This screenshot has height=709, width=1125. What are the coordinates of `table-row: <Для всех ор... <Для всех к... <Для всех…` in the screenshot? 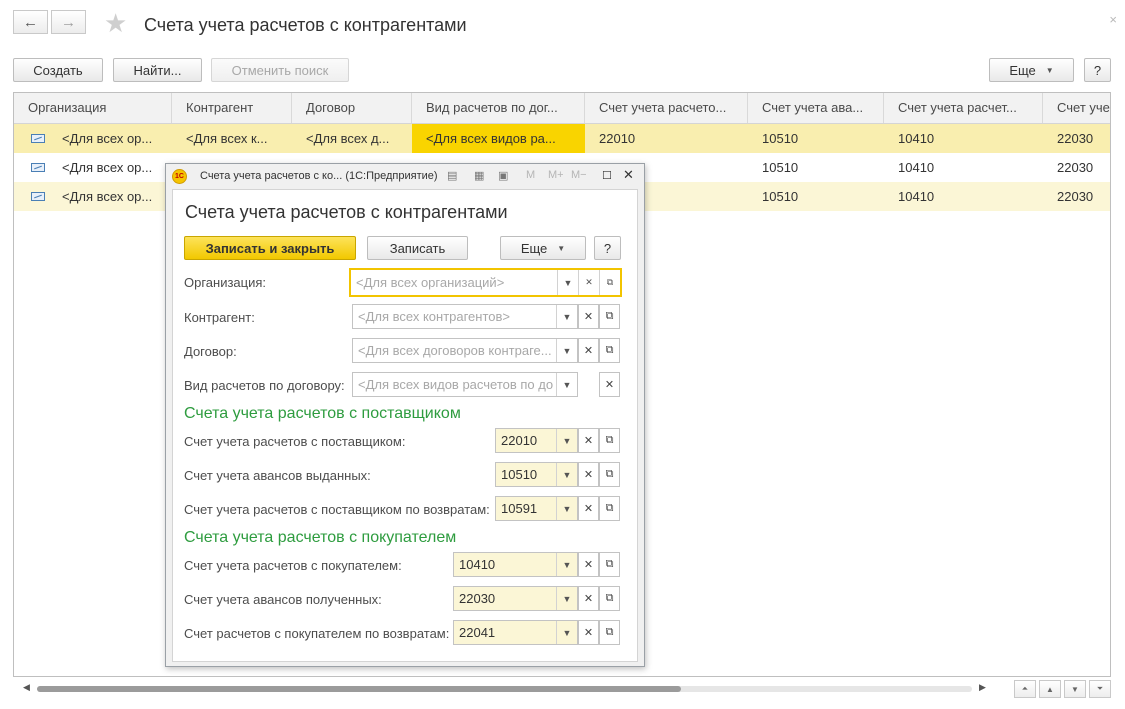 It's located at (562, 138).